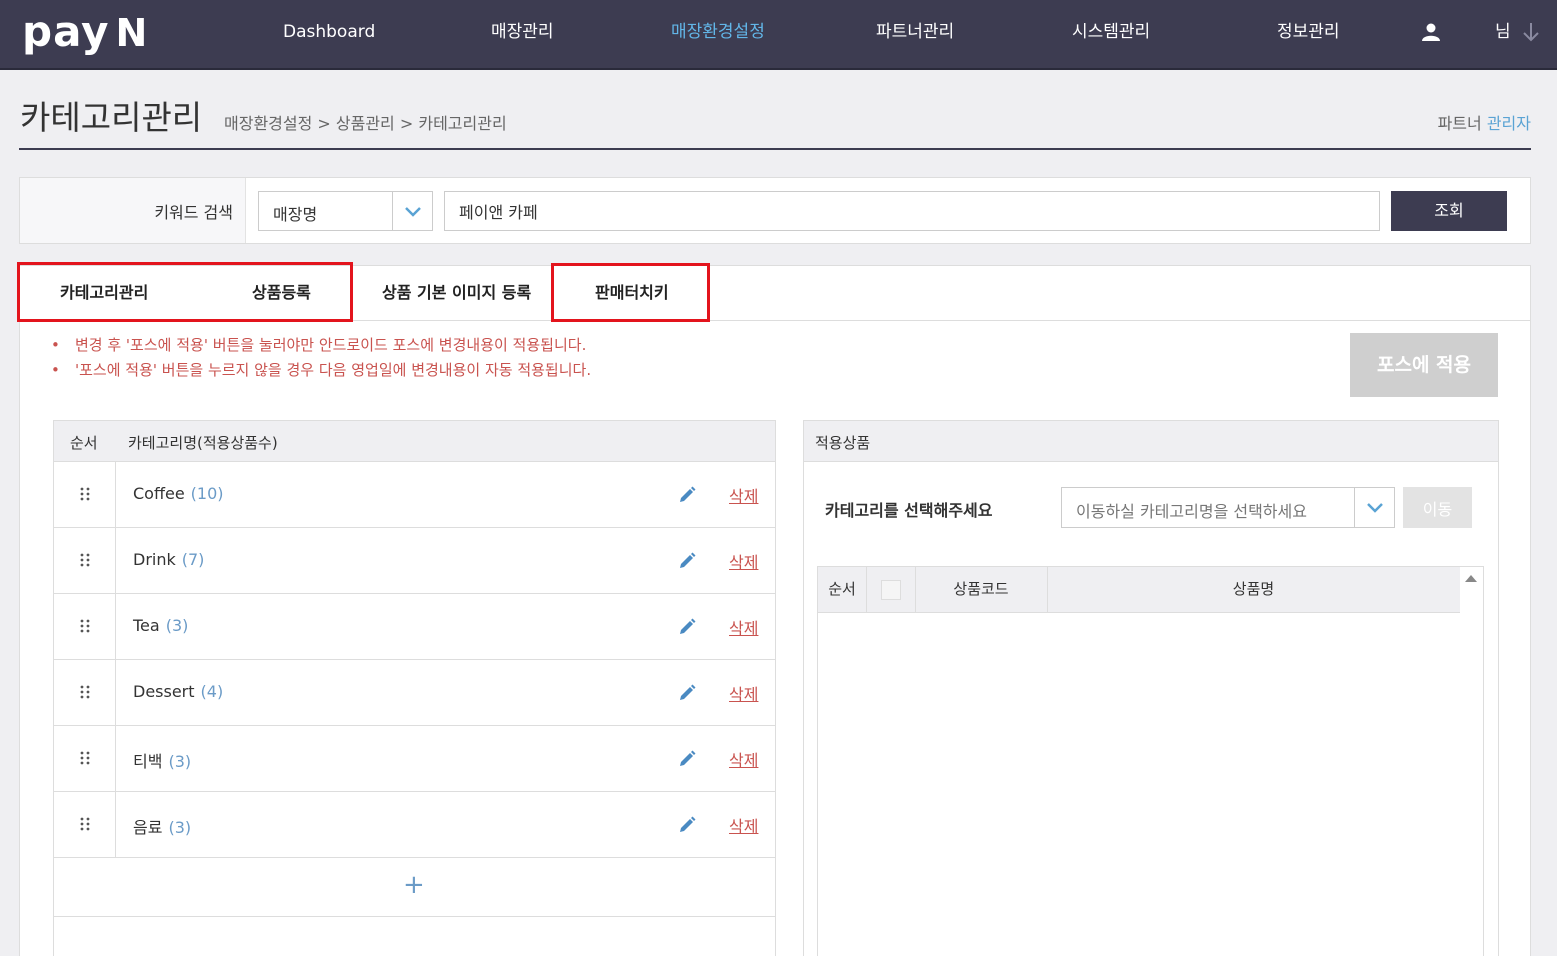 The width and height of the screenshot is (1557, 956). I want to click on user-name: 님, so click(1503, 32).